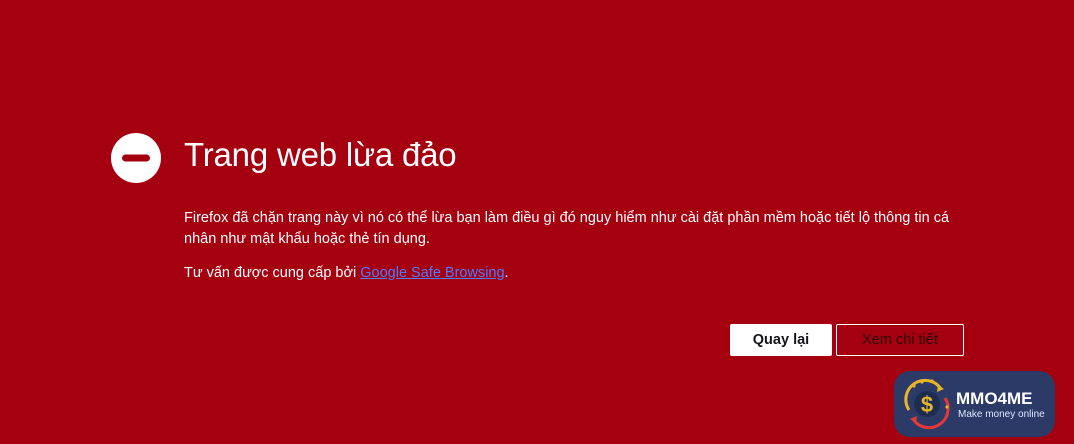 This screenshot has width=1074, height=444. I want to click on dollar-coin-icon: $, so click(927, 404).